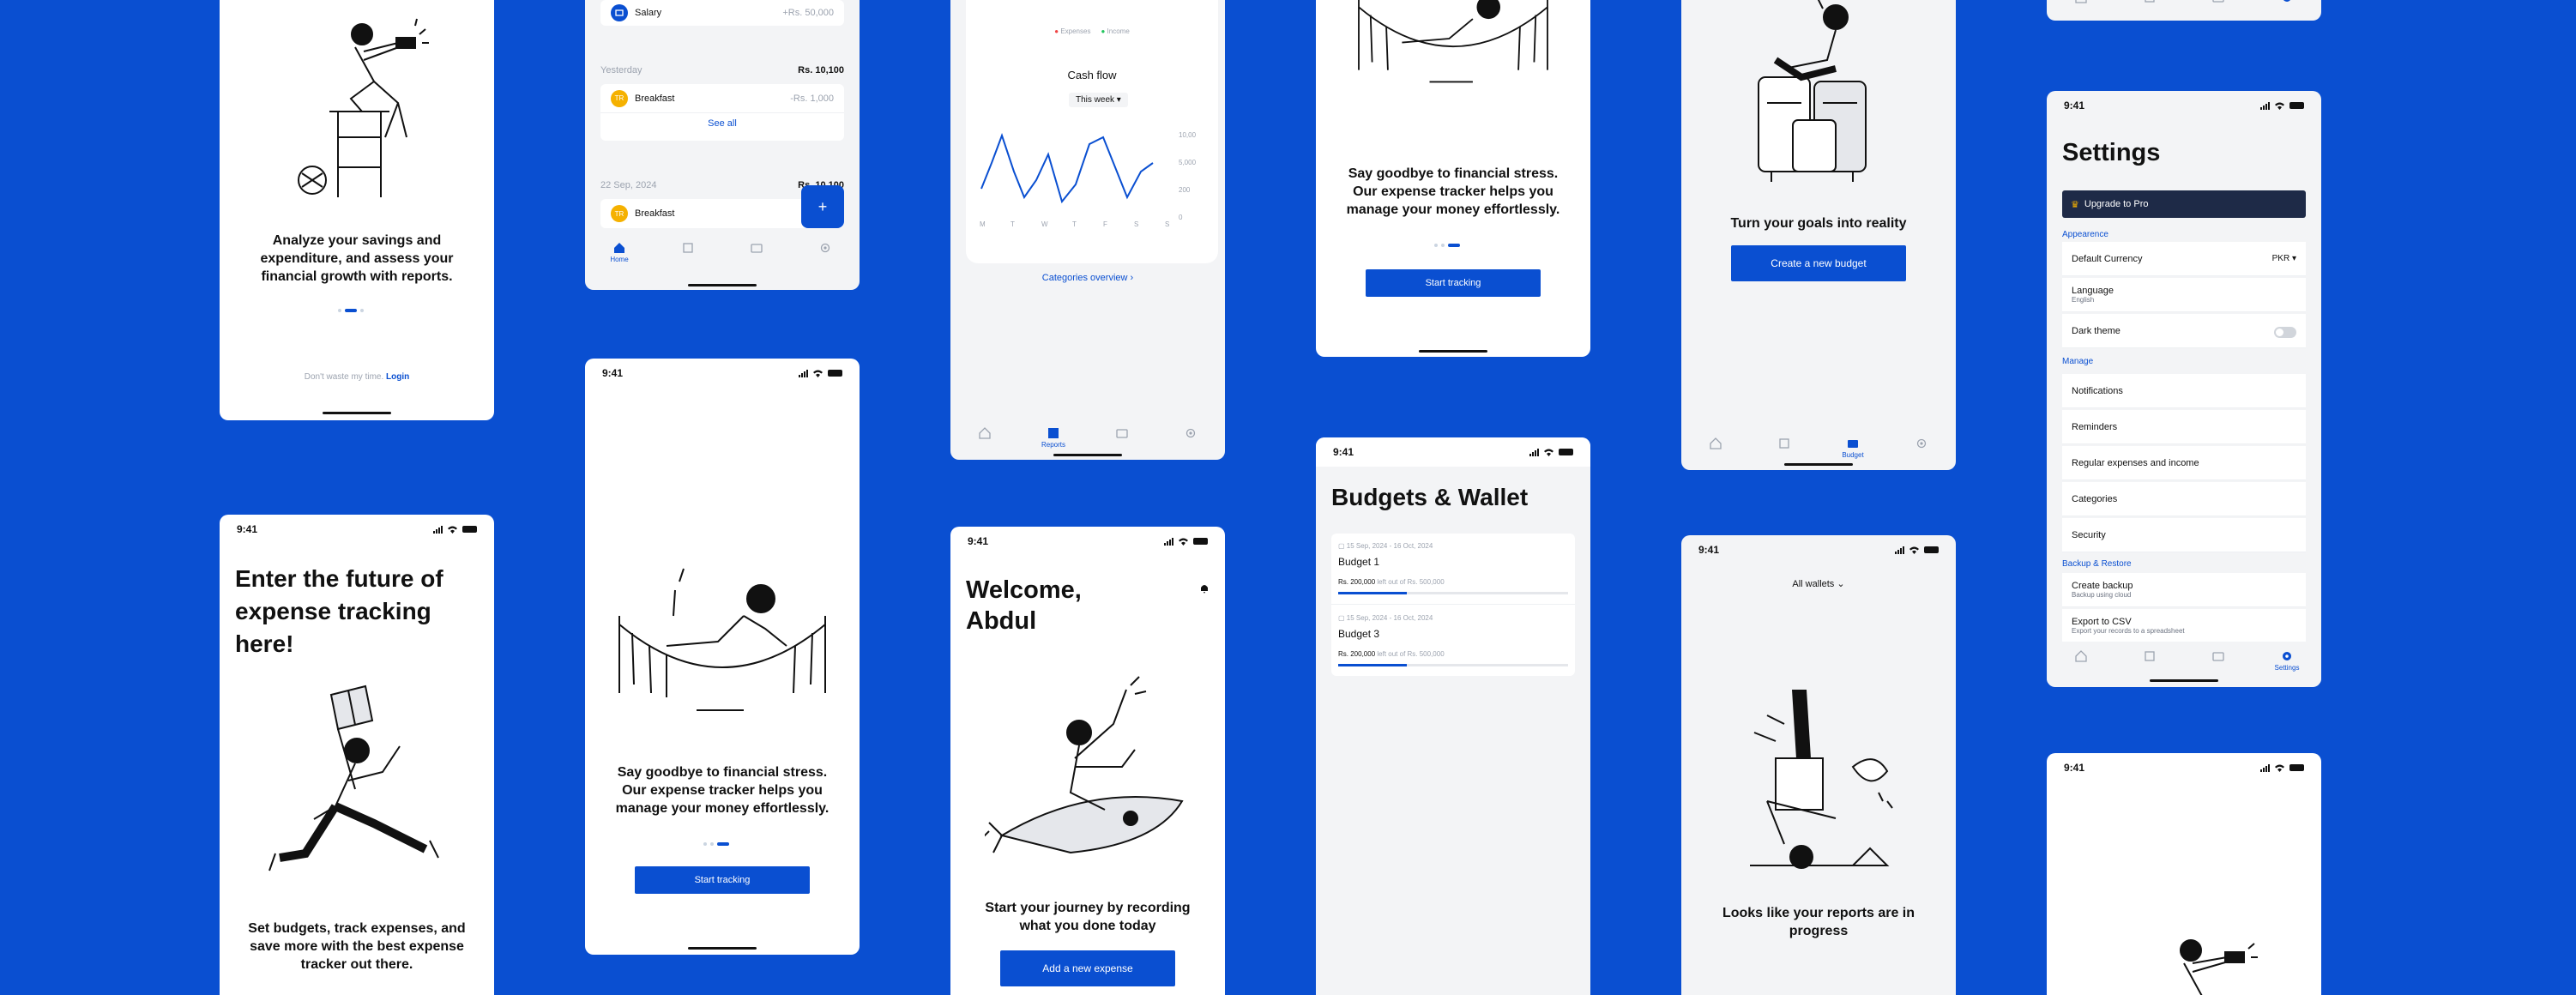  Describe the element at coordinates (1072, 31) in the screenshot. I see `legend-expenses: ● Expenses` at that location.